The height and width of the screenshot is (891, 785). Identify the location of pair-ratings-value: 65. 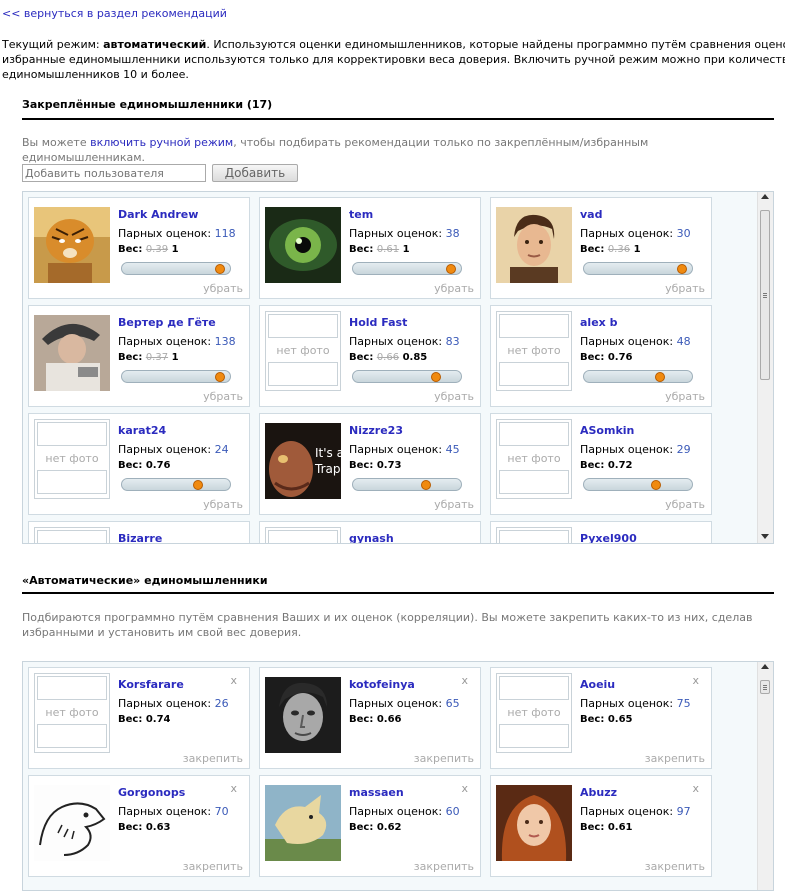
(453, 703).